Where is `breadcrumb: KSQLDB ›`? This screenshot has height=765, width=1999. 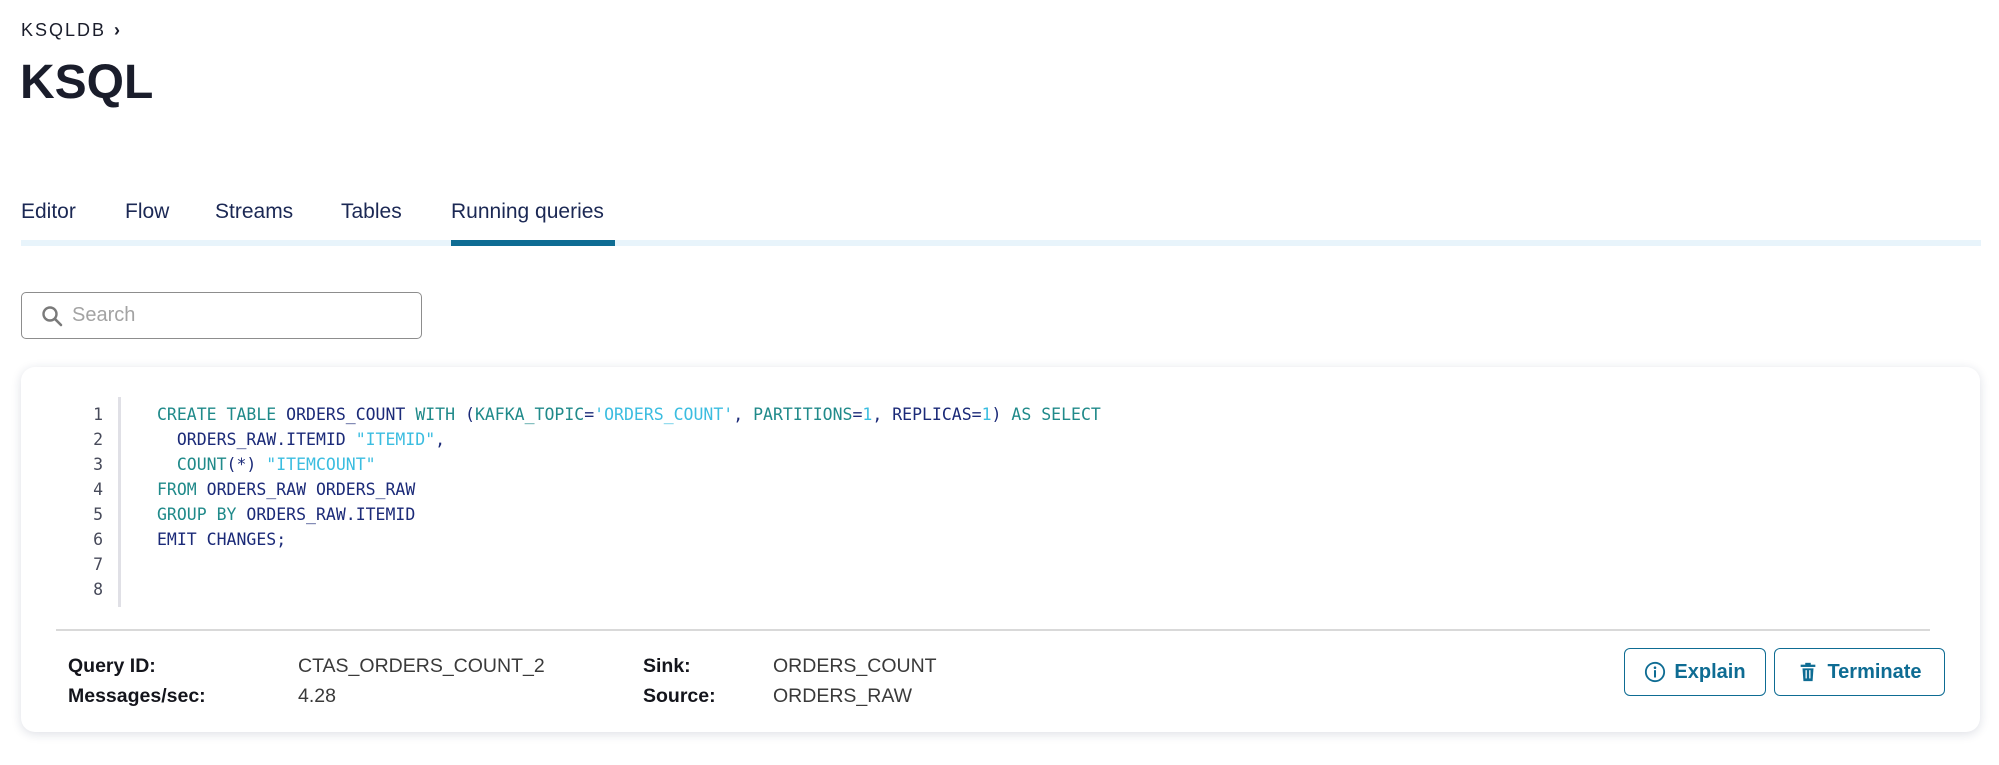 breadcrumb: KSQLDB › is located at coordinates (70, 30).